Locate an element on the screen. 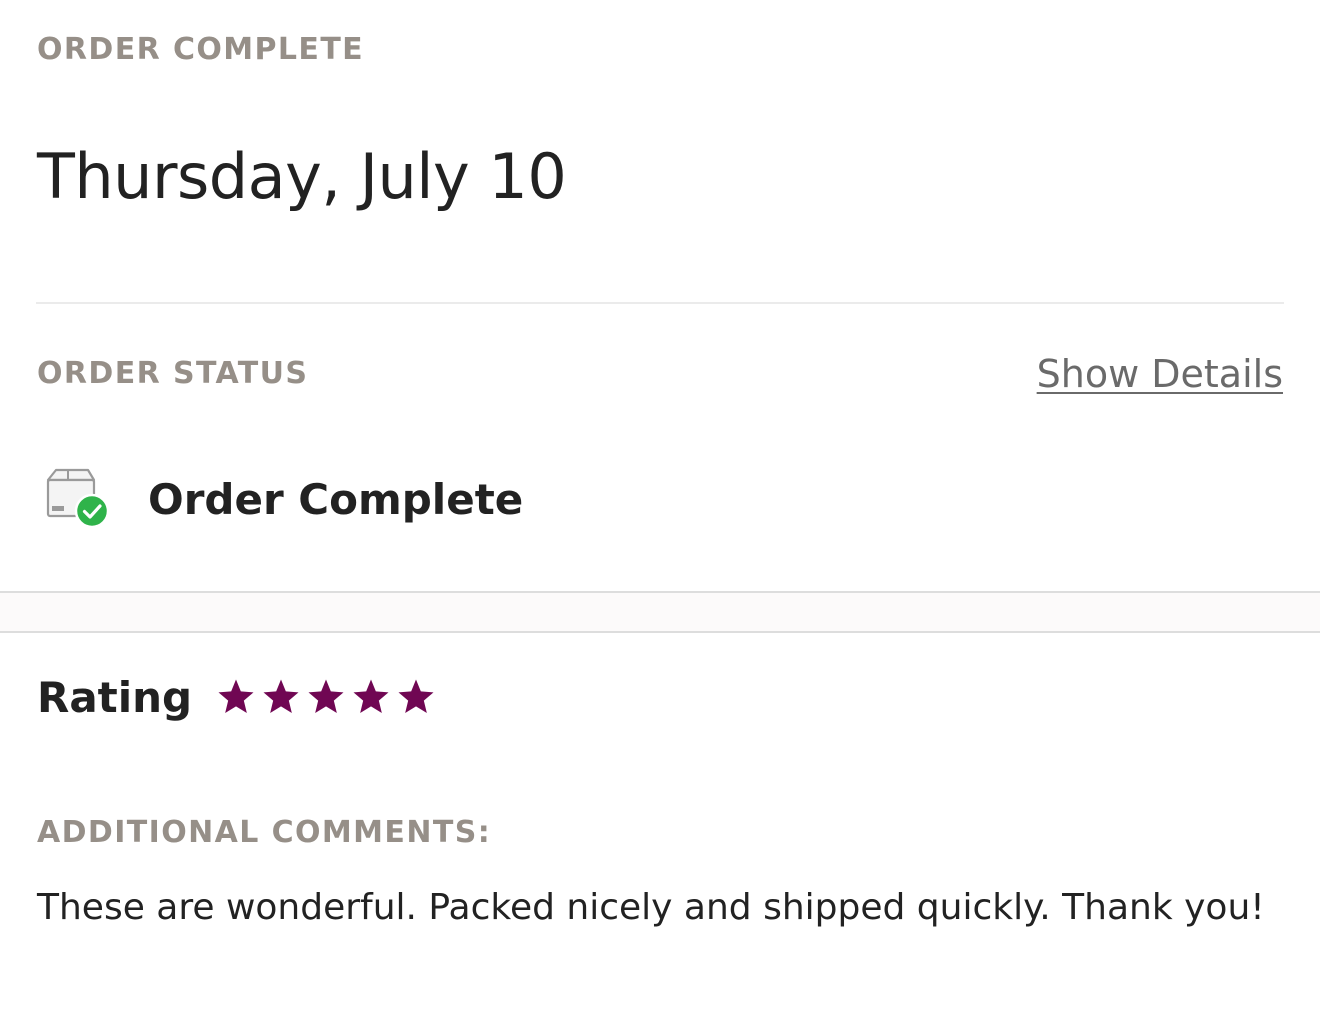  rating-label: Rating is located at coordinates (115, 697).